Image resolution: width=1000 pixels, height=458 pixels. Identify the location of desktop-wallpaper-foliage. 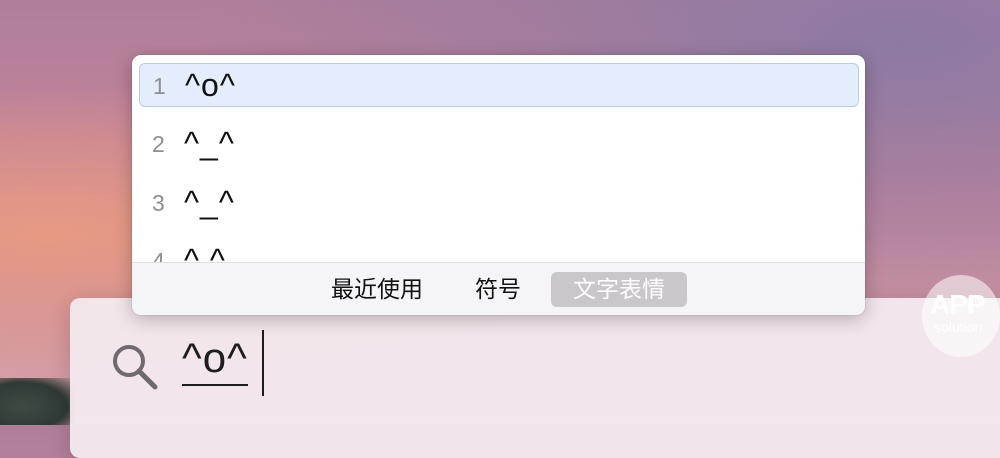
(37, 401).